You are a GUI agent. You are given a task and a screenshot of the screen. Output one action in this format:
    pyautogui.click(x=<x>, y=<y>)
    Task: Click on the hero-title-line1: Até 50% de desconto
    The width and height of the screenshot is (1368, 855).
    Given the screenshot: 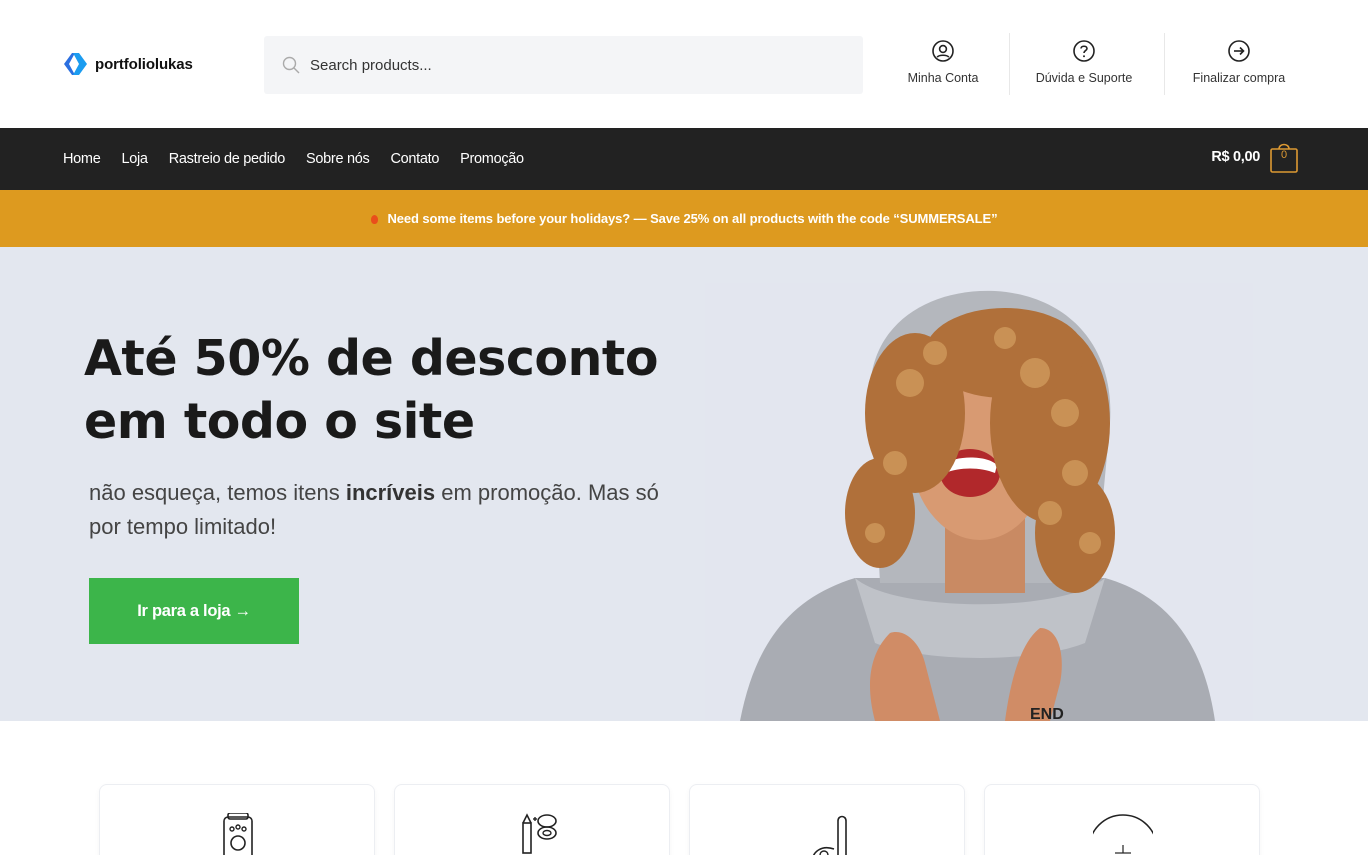 What is the action you would take?
    pyautogui.click(x=371, y=358)
    